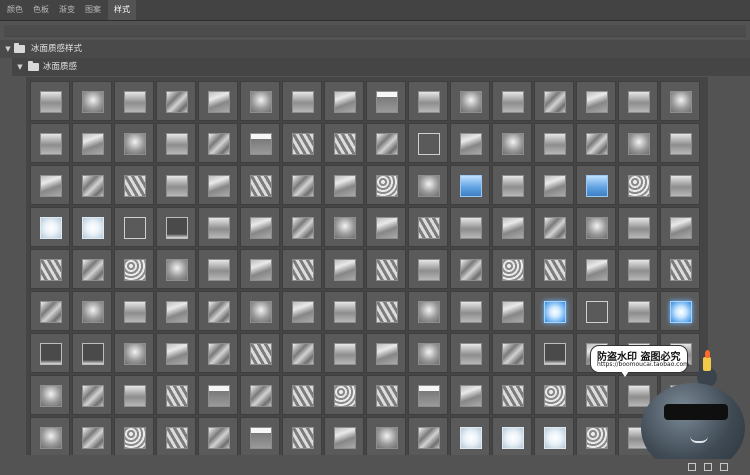  Describe the element at coordinates (375, 31) in the screenshot. I see `styles-search-field` at that location.